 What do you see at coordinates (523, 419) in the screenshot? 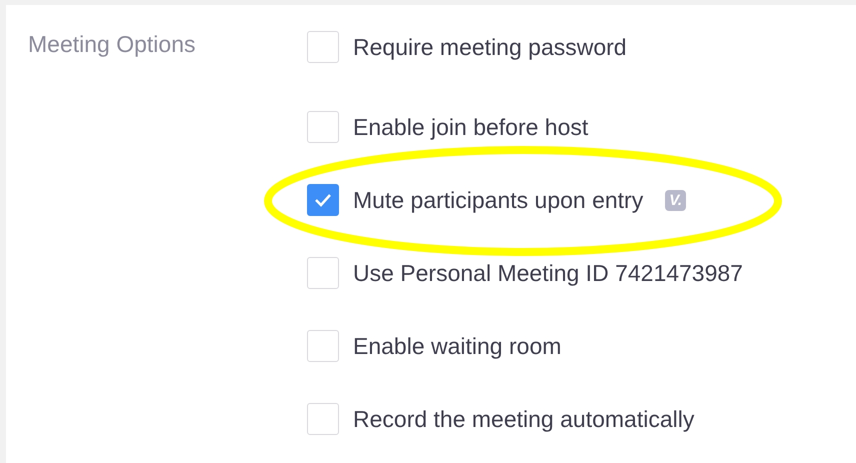
I see `option-label: Record the meeting automatically` at bounding box center [523, 419].